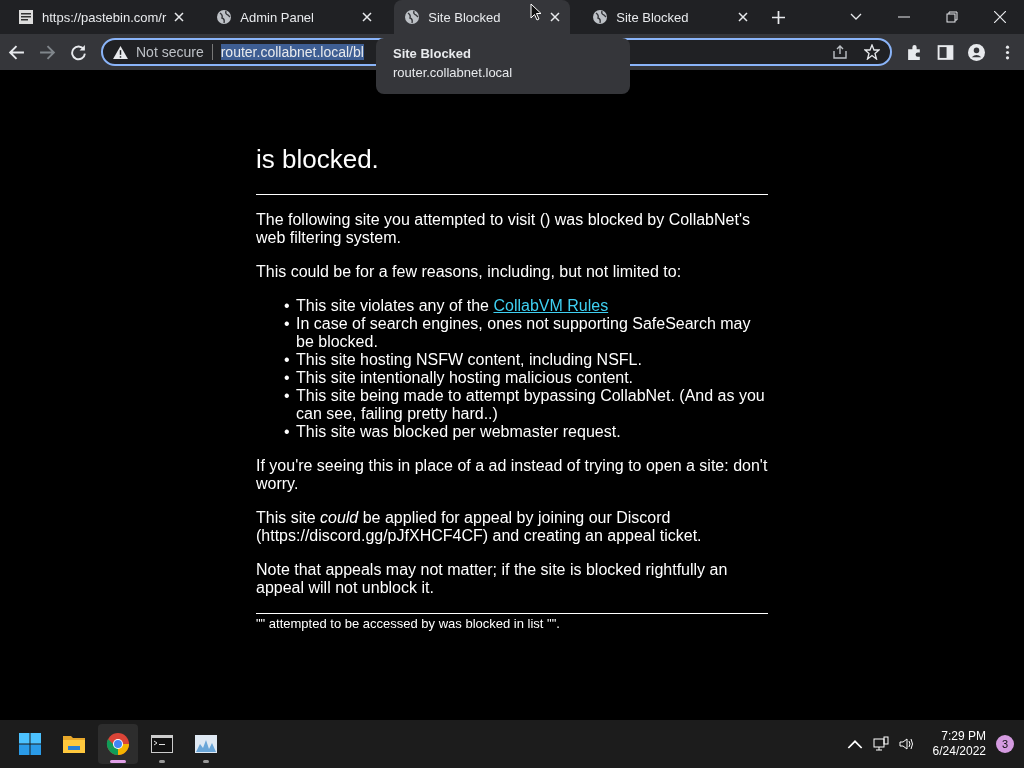 The width and height of the screenshot is (1024, 768). Describe the element at coordinates (479, 527) in the screenshot. I see `paragraph: This site could be applied for appeal by joining our Discord (https://discord.gg/pJfXHCF4CF) and creating an appeal ticket.` at that location.